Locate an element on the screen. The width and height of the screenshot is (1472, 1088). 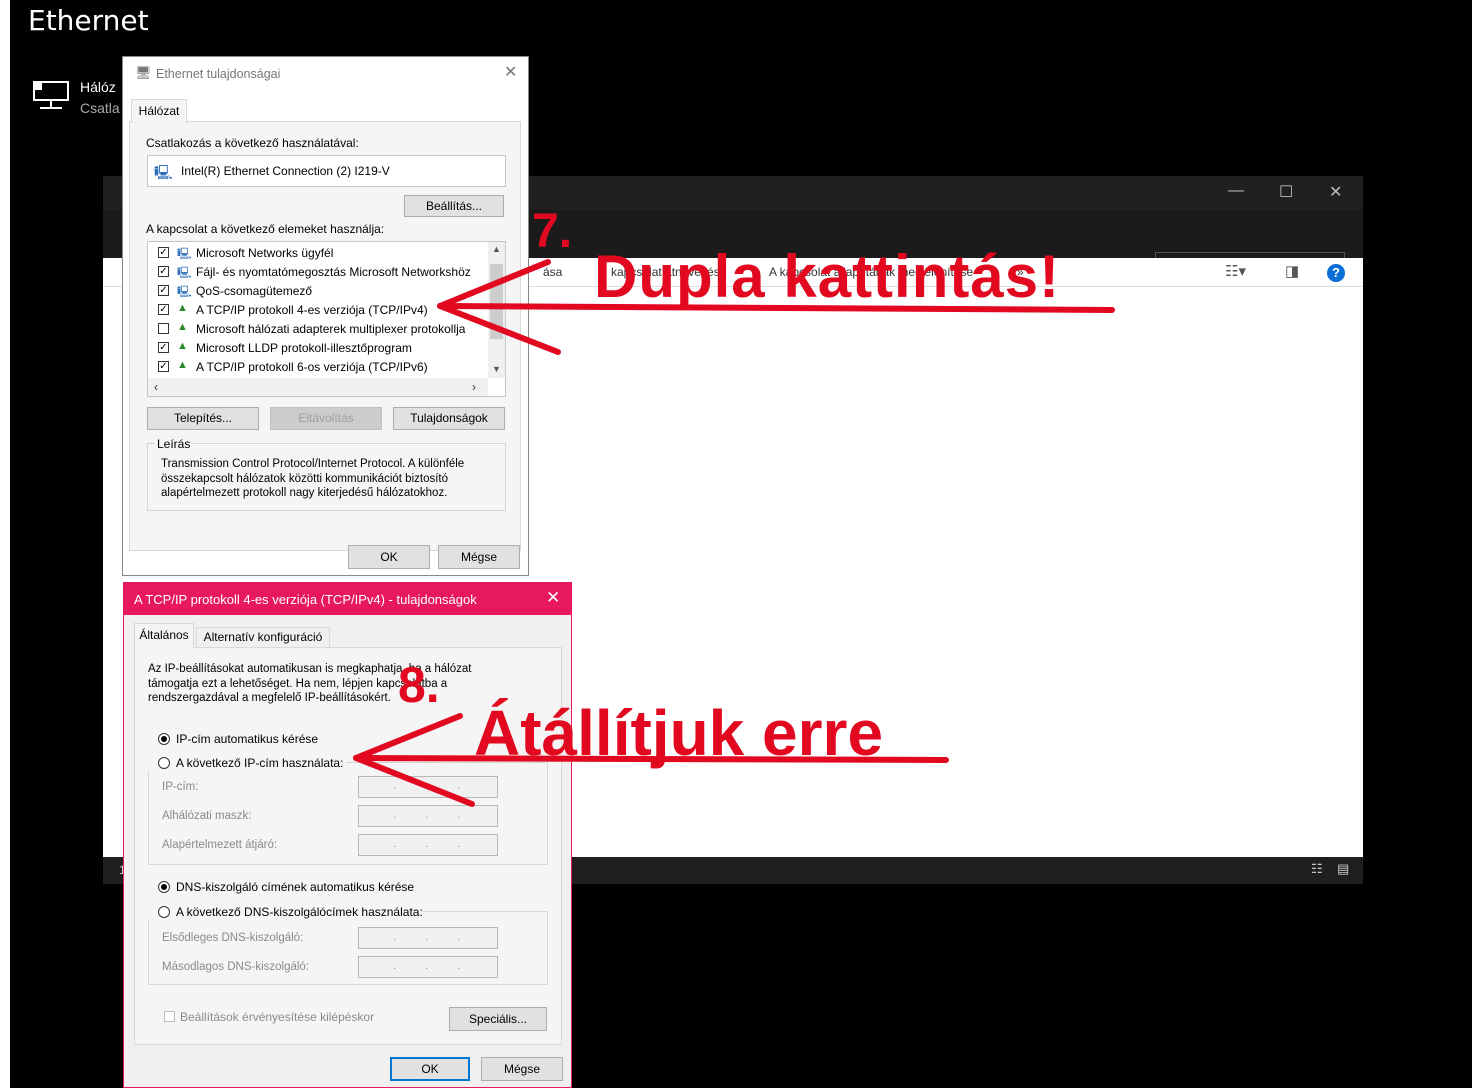
arrow-to-ipv4-item is located at coordinates (776, 307).